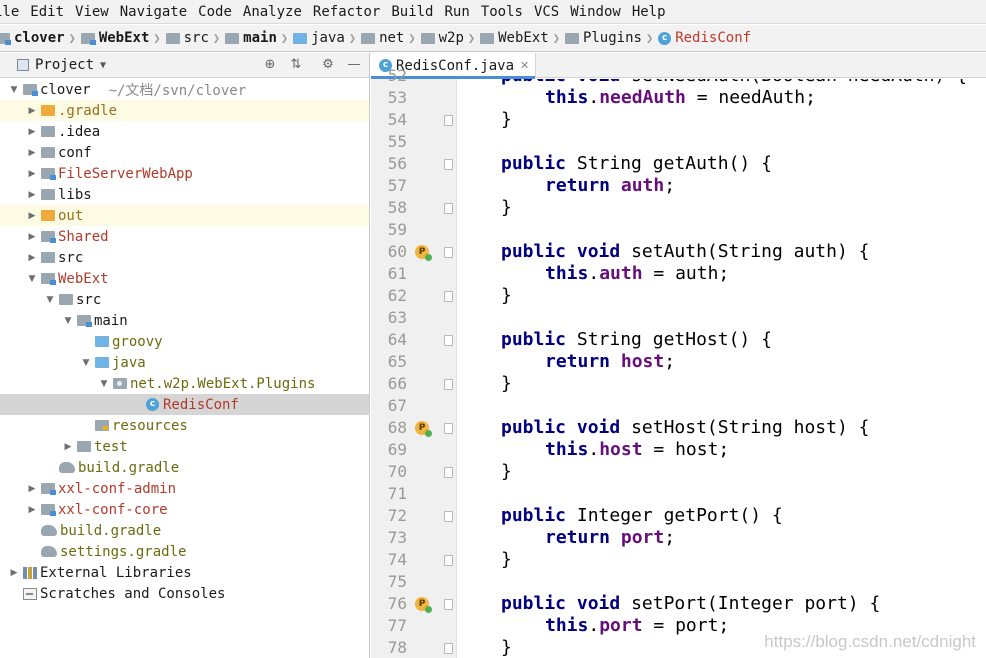 The height and width of the screenshot is (658, 986). What do you see at coordinates (354, 65) in the screenshot?
I see `minimize-icon: —` at bounding box center [354, 65].